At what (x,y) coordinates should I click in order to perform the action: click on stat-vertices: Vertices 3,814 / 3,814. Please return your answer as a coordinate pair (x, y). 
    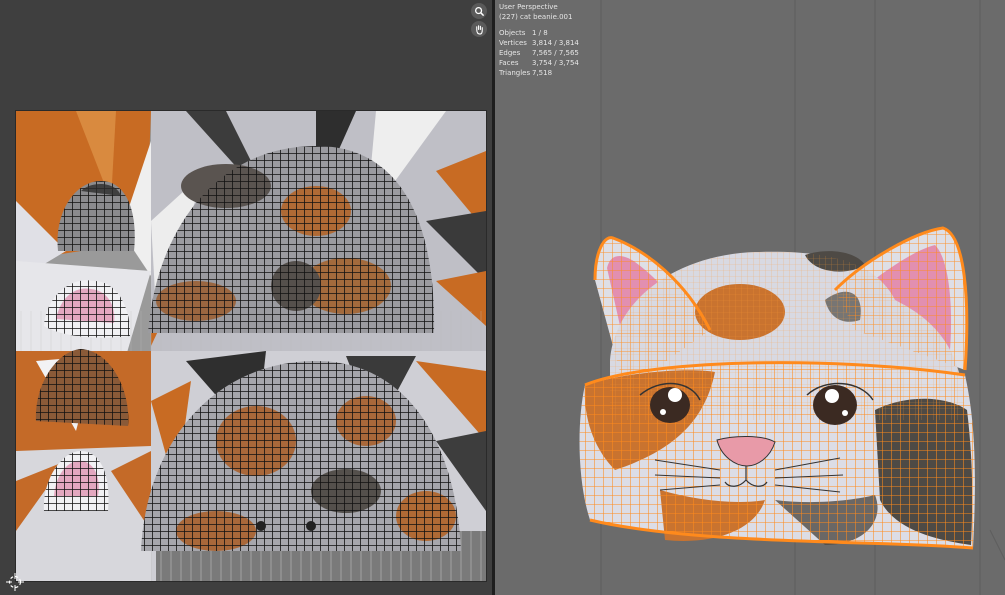
    Looking at the image, I should click on (539, 43).